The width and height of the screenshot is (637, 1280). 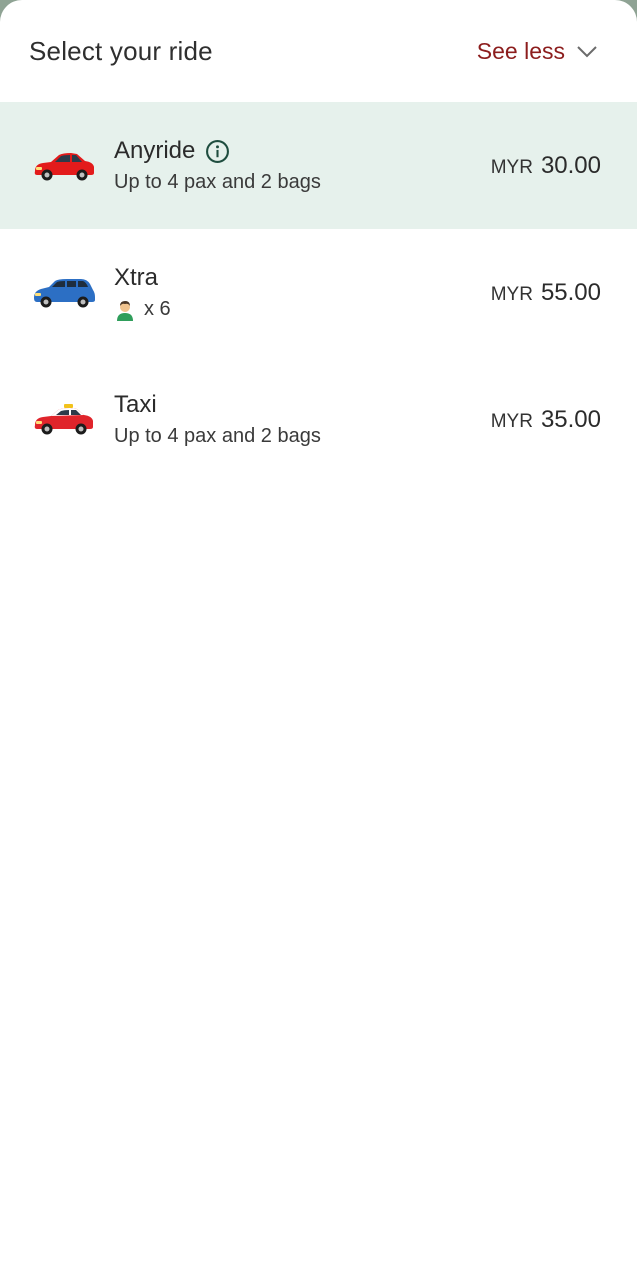 I want to click on red-taxi-icon, so click(x=63, y=418).